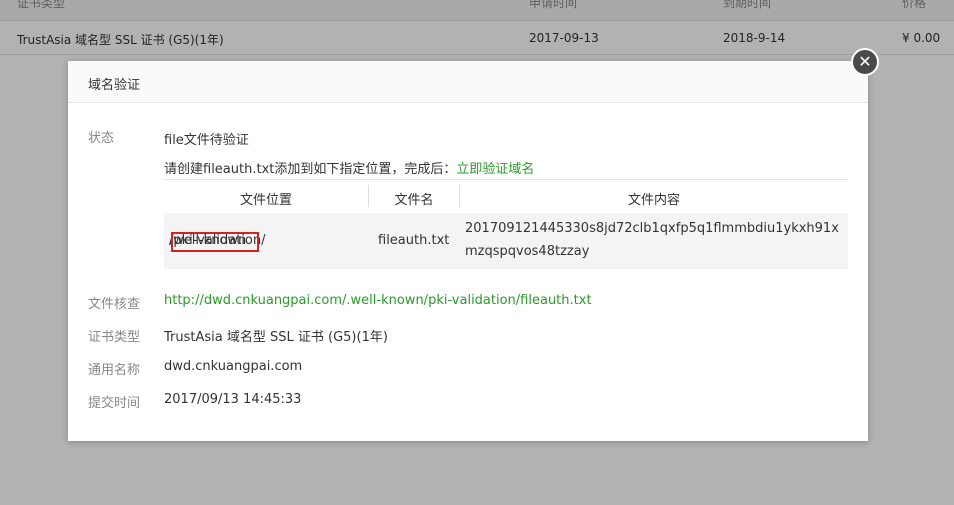 This screenshot has height=505, width=954. What do you see at coordinates (114, 304) in the screenshot?
I see `file-check-label: 文件核查` at bounding box center [114, 304].